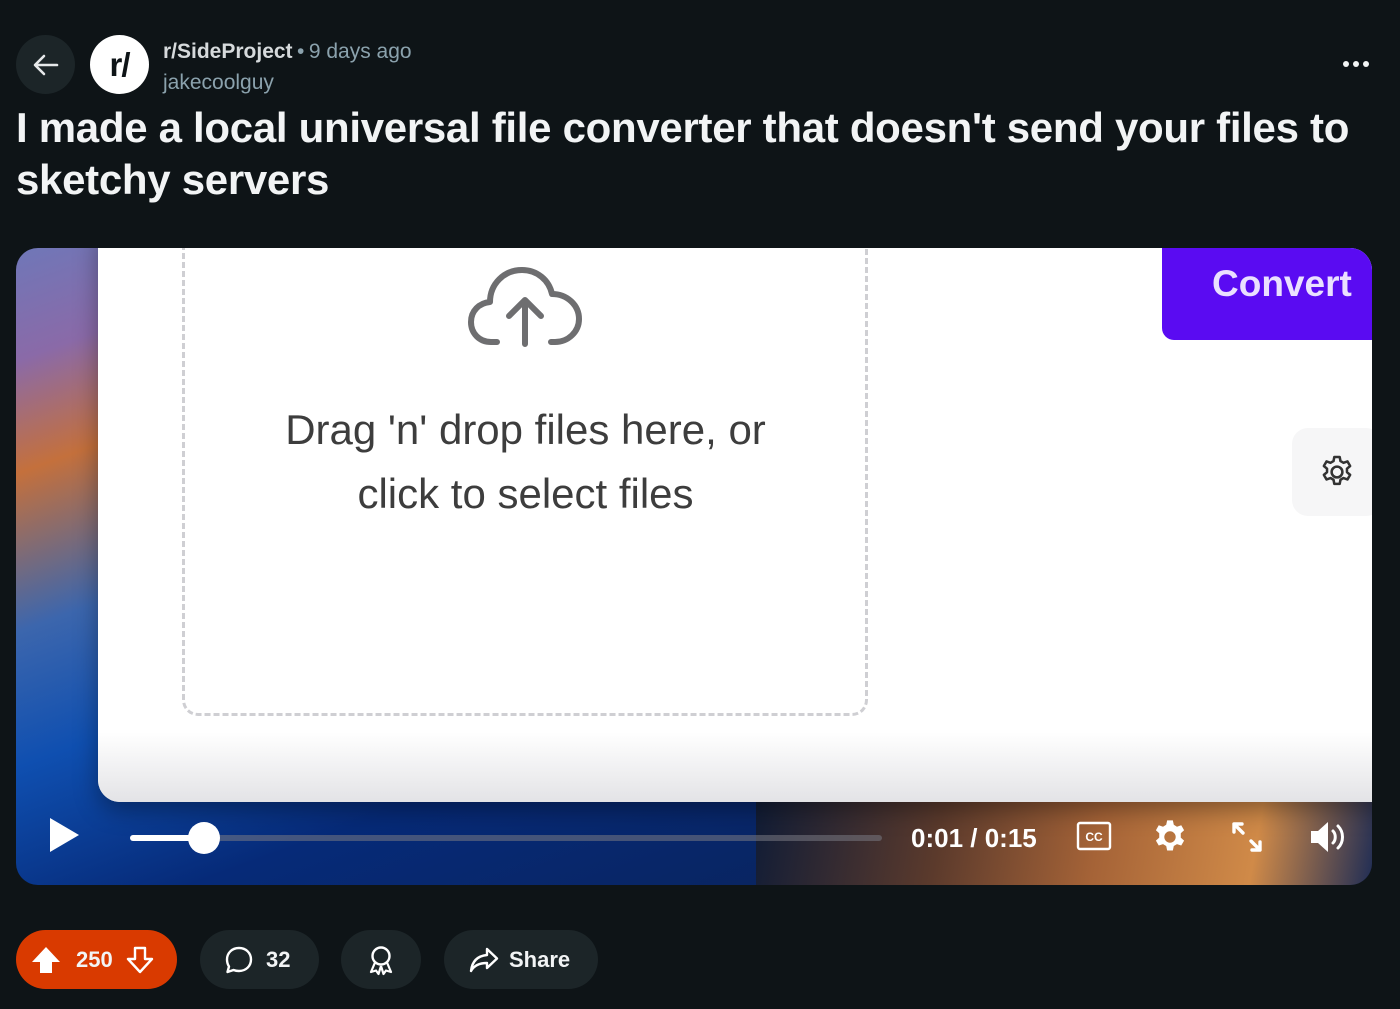  What do you see at coordinates (974, 838) in the screenshot?
I see `timecode: 0:01 / 0:15` at bounding box center [974, 838].